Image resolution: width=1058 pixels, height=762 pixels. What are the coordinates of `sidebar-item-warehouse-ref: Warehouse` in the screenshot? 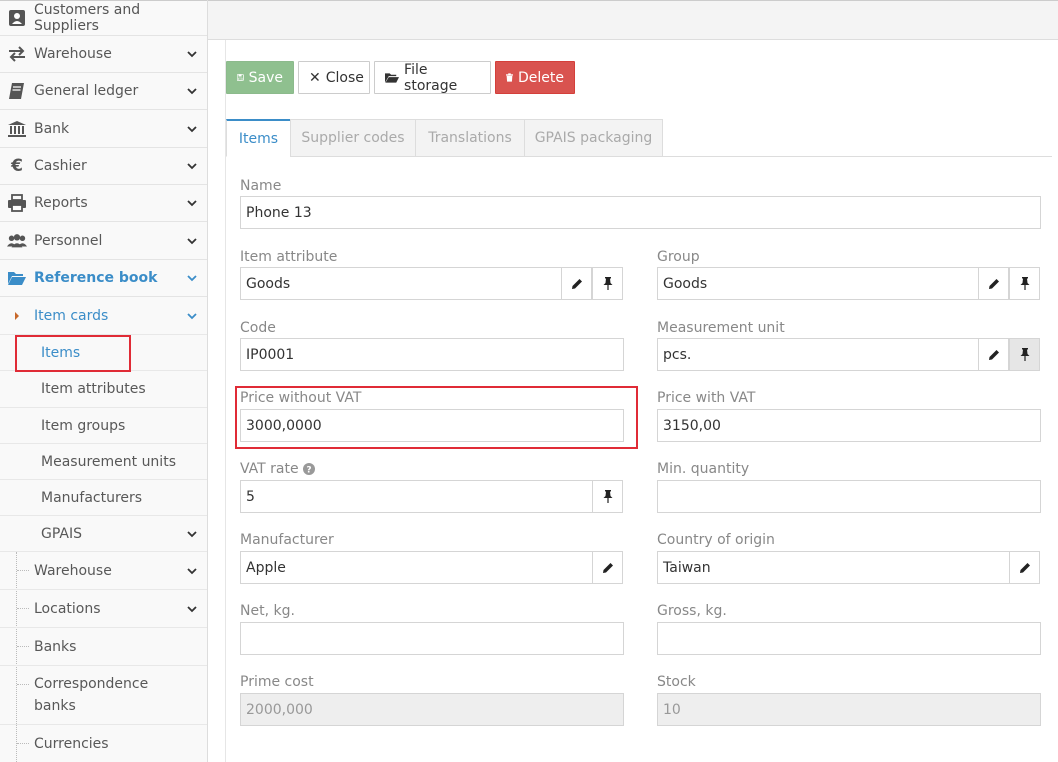 It's located at (103, 571).